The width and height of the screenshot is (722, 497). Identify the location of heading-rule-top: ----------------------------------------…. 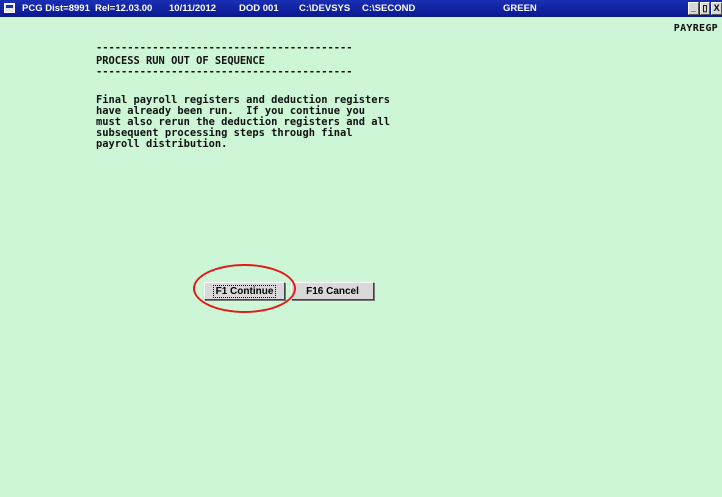
(224, 48).